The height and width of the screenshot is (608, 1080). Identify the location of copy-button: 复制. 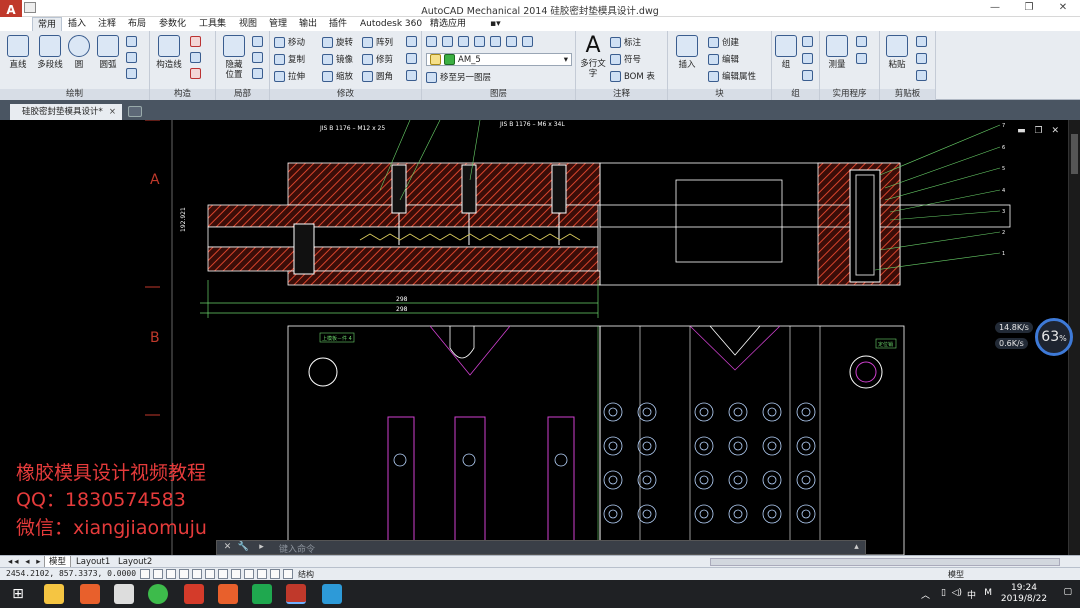
(289, 59).